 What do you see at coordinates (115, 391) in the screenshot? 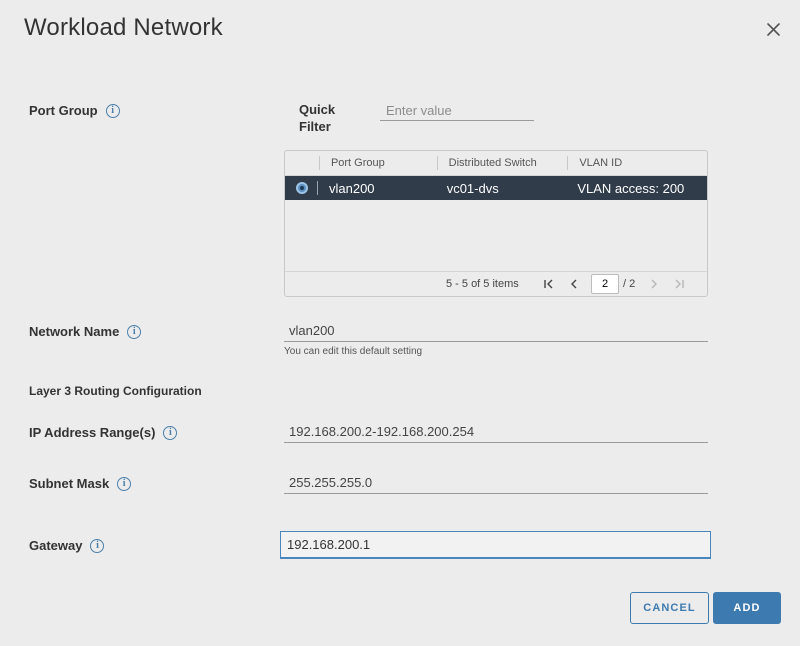
I see `layer3-heading: Layer 3 Routing Configuration` at bounding box center [115, 391].